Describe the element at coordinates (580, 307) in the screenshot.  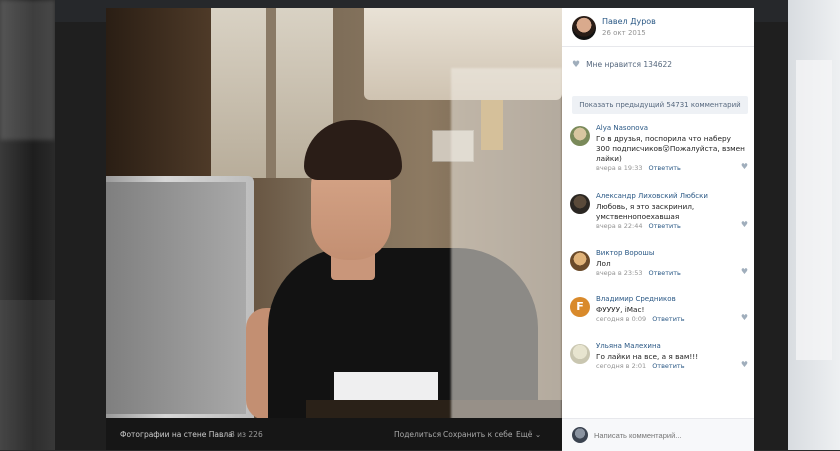
I see `comment-avatar: F` at that location.